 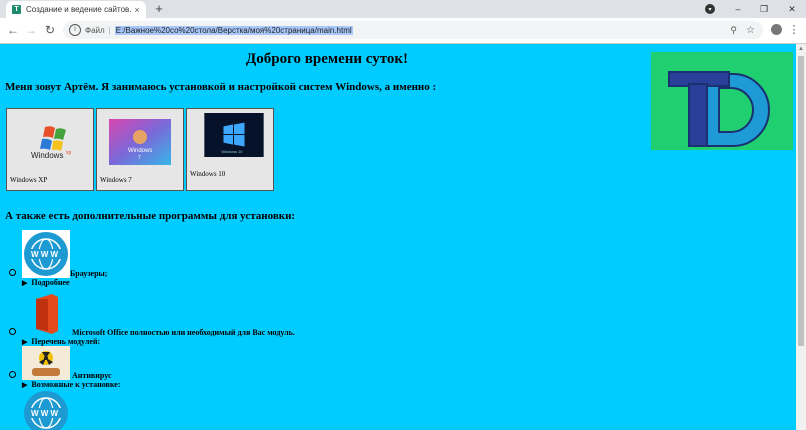 What do you see at coordinates (79, 9) in the screenshot?
I see `tab-title: Создание и ведение сайтов.` at bounding box center [79, 9].